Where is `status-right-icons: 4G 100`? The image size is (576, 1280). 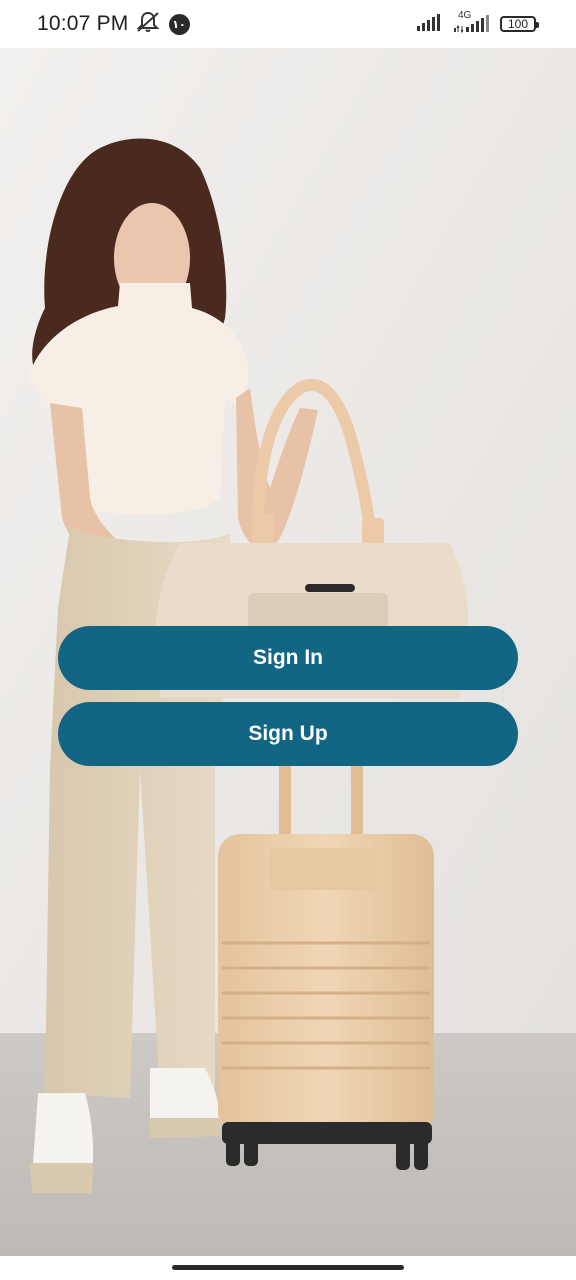 status-right-icons: 4G 100 is located at coordinates (477, 24).